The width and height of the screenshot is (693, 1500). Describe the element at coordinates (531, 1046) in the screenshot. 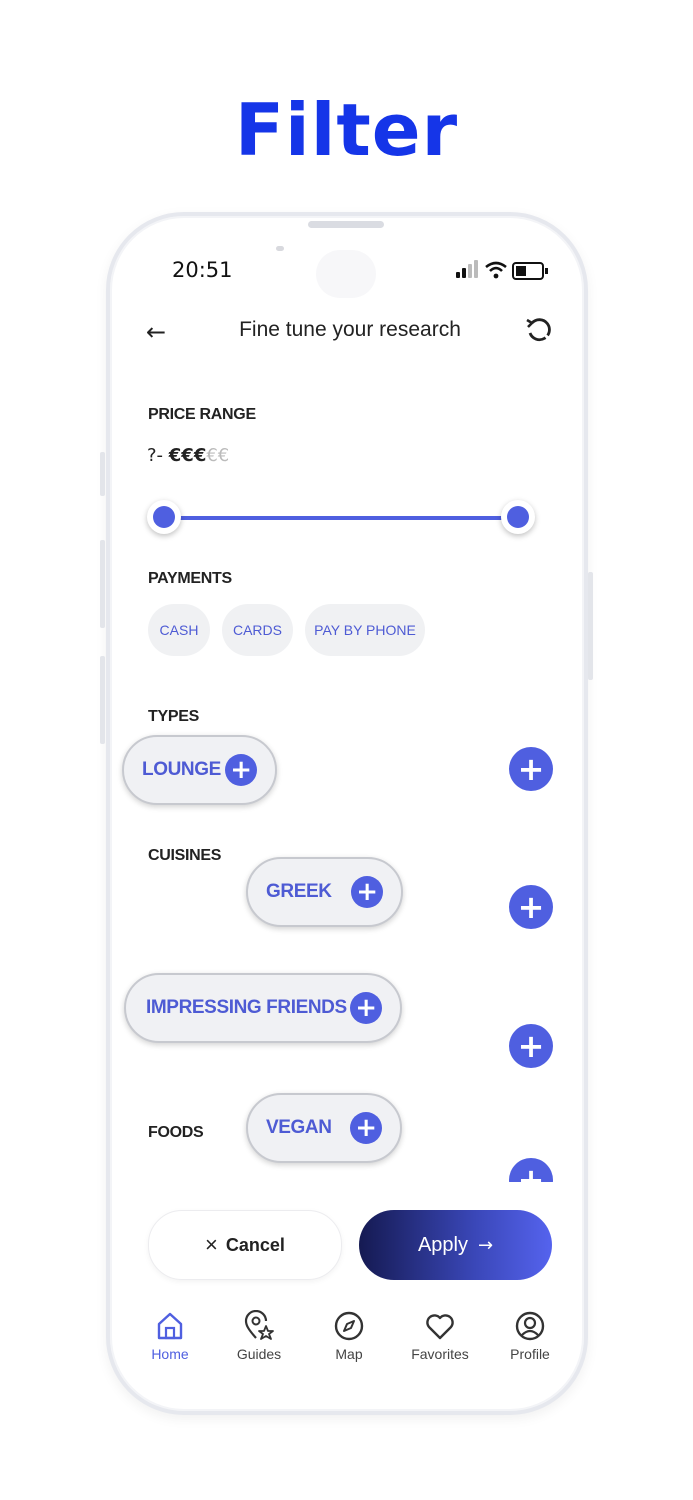

I see `add-occasion-button: +` at that location.